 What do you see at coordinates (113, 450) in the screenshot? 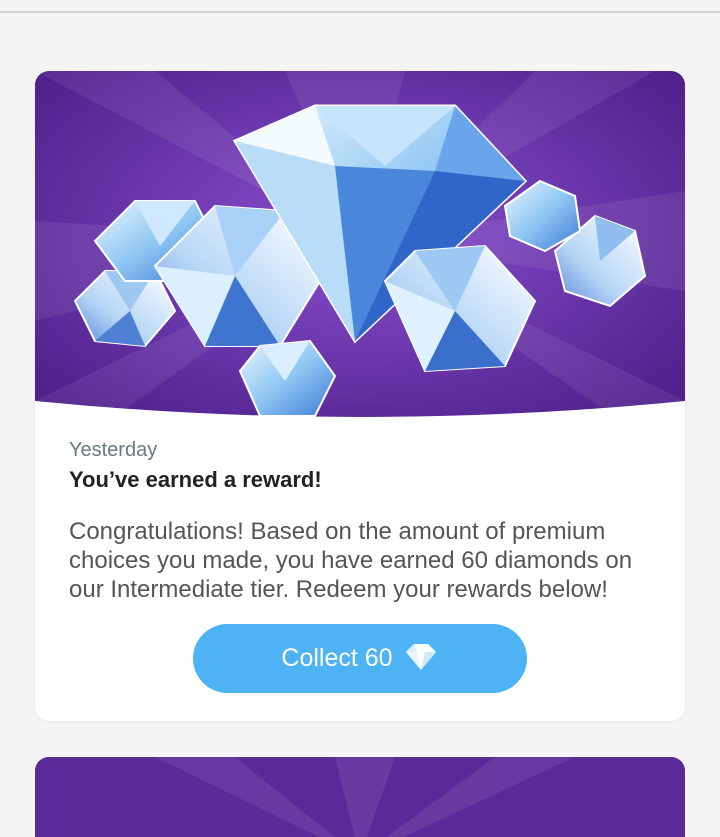
I see `notification-date: Yesterday` at bounding box center [113, 450].